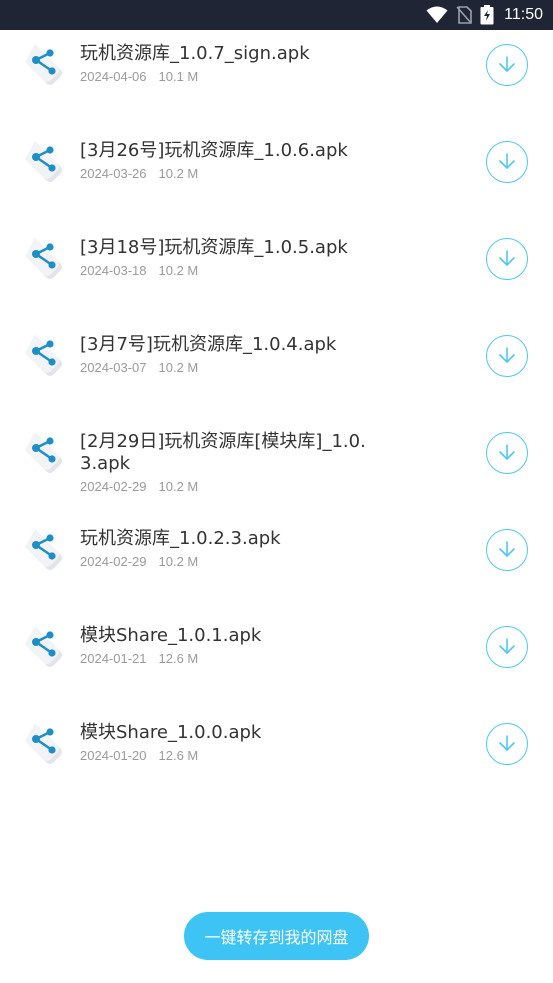  What do you see at coordinates (230, 174) in the screenshot?
I see `file-meta: 2024-03-26 10.2 M` at bounding box center [230, 174].